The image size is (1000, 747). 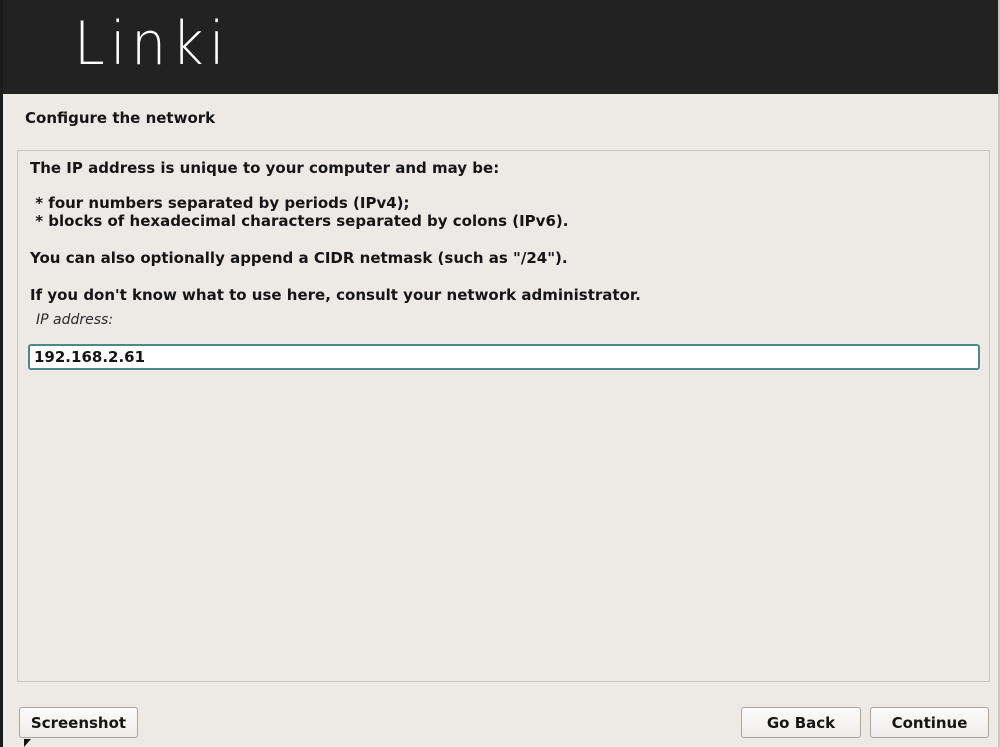 What do you see at coordinates (500, 47) in the screenshot?
I see `header-bar: Linki` at bounding box center [500, 47].